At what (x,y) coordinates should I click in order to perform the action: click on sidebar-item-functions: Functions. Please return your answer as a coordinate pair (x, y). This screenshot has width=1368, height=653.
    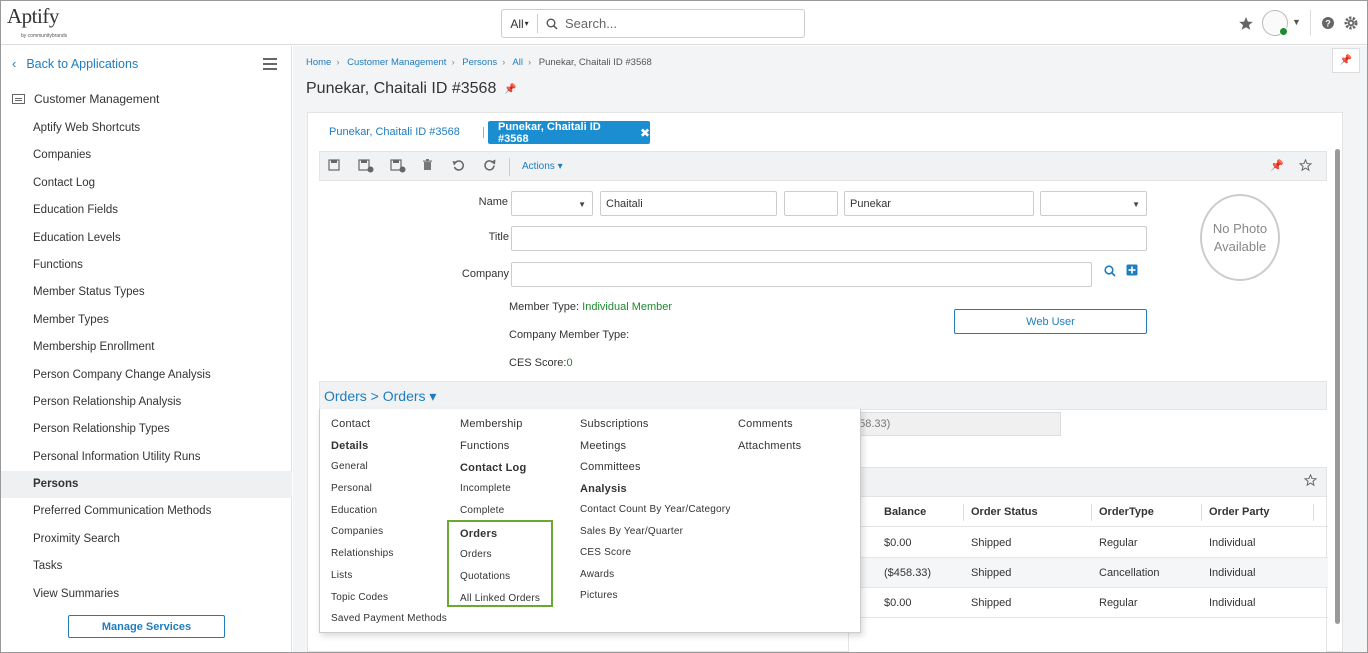
    Looking at the image, I should click on (146, 265).